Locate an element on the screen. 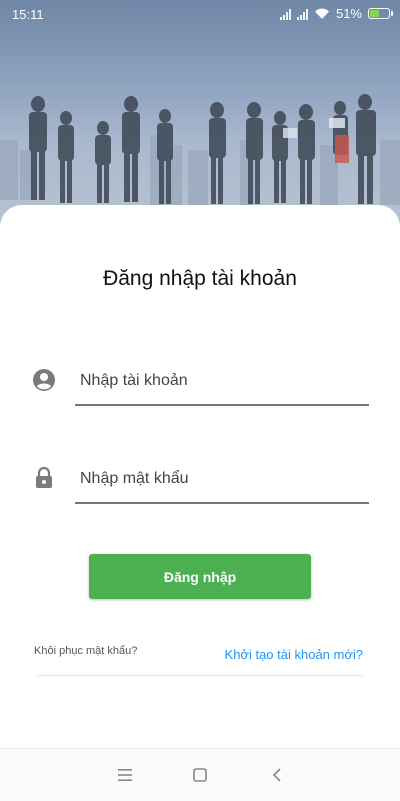  lock-icon is located at coordinates (44, 477).